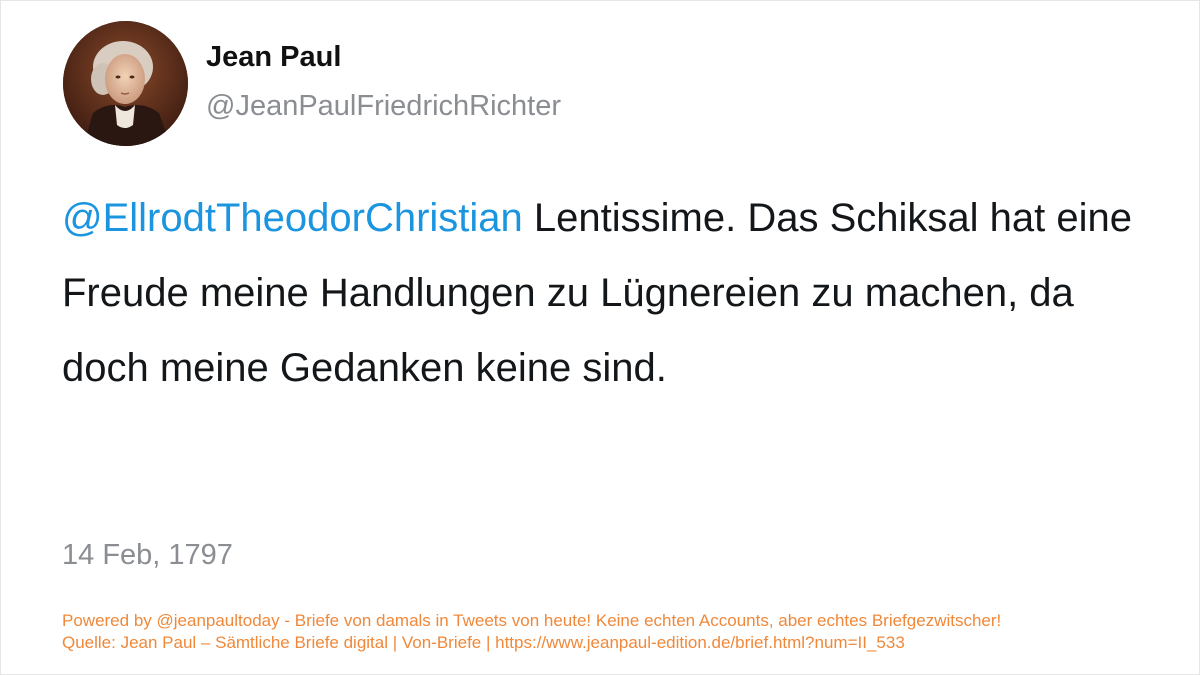 The width and height of the screenshot is (1200, 675). I want to click on author-display-name: Jean Paul, so click(273, 57).